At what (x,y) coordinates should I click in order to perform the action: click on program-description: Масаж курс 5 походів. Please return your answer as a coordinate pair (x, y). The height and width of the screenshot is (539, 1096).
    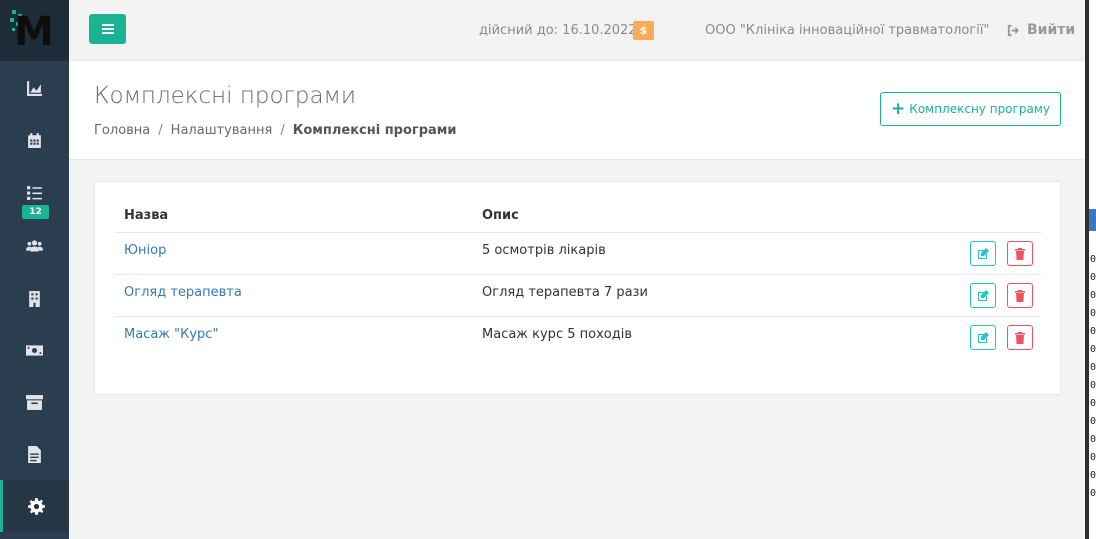
    Looking at the image, I should click on (557, 334).